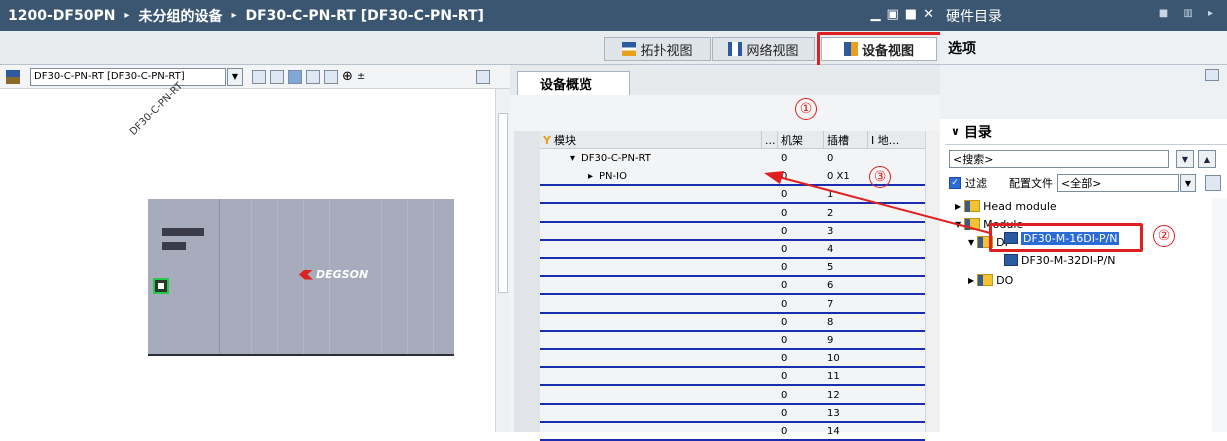  I want to click on minimize-icon: ▁, so click(876, 14).